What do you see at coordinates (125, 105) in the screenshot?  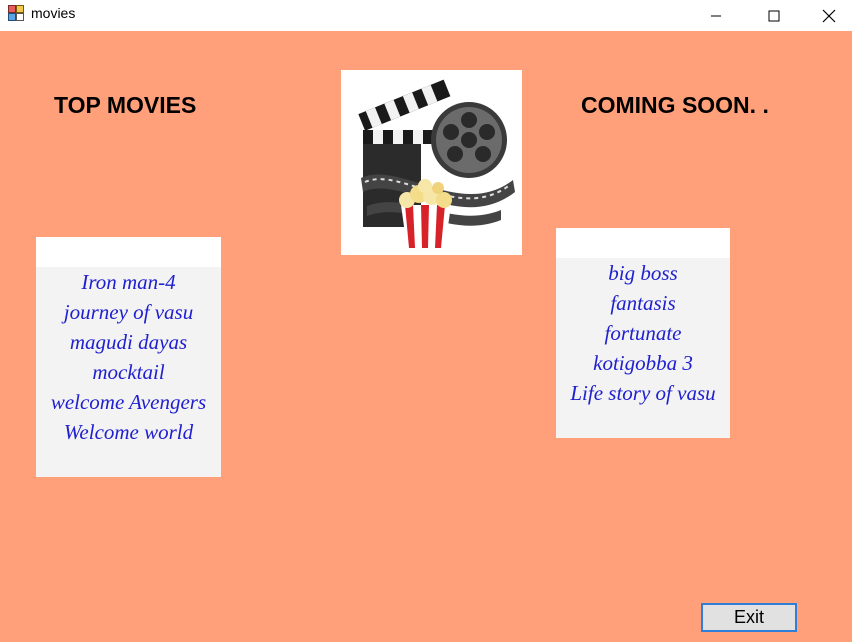 I see `top-movies-heading: TOP MOVIES` at bounding box center [125, 105].